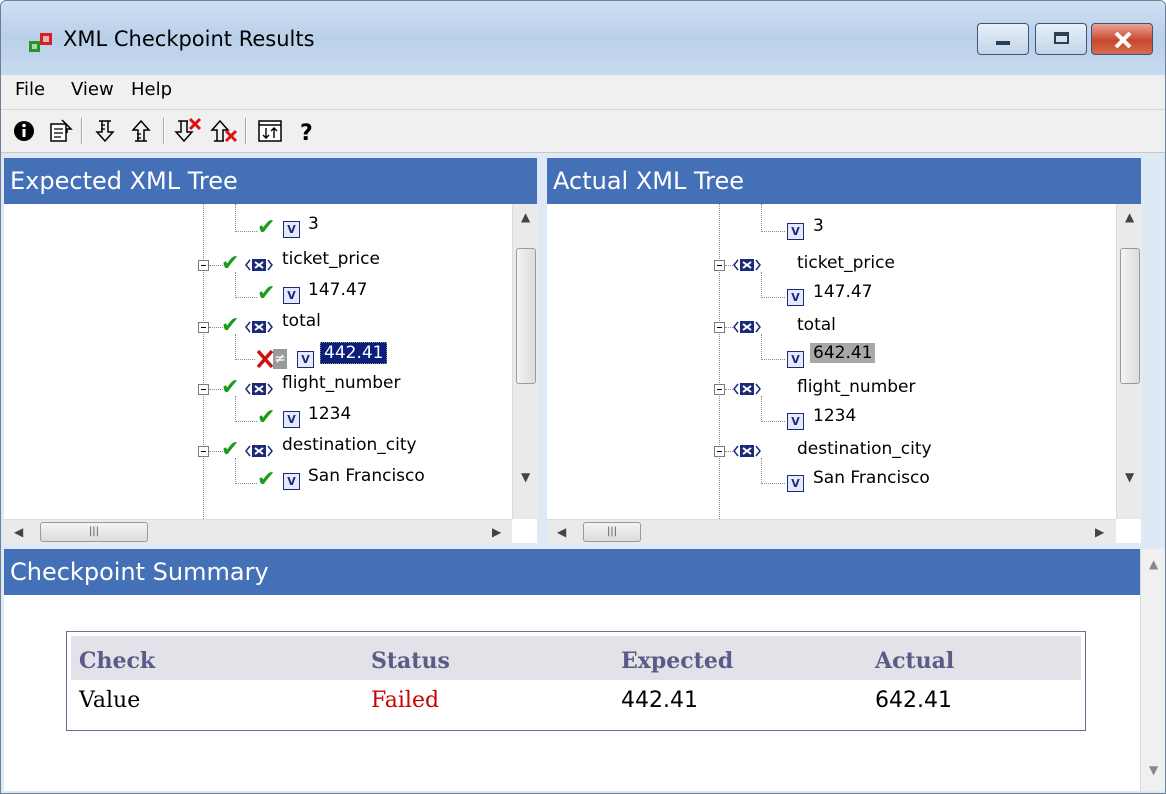  What do you see at coordinates (142, 131) in the screenshot?
I see `previous-checkpoint-button` at bounding box center [142, 131].